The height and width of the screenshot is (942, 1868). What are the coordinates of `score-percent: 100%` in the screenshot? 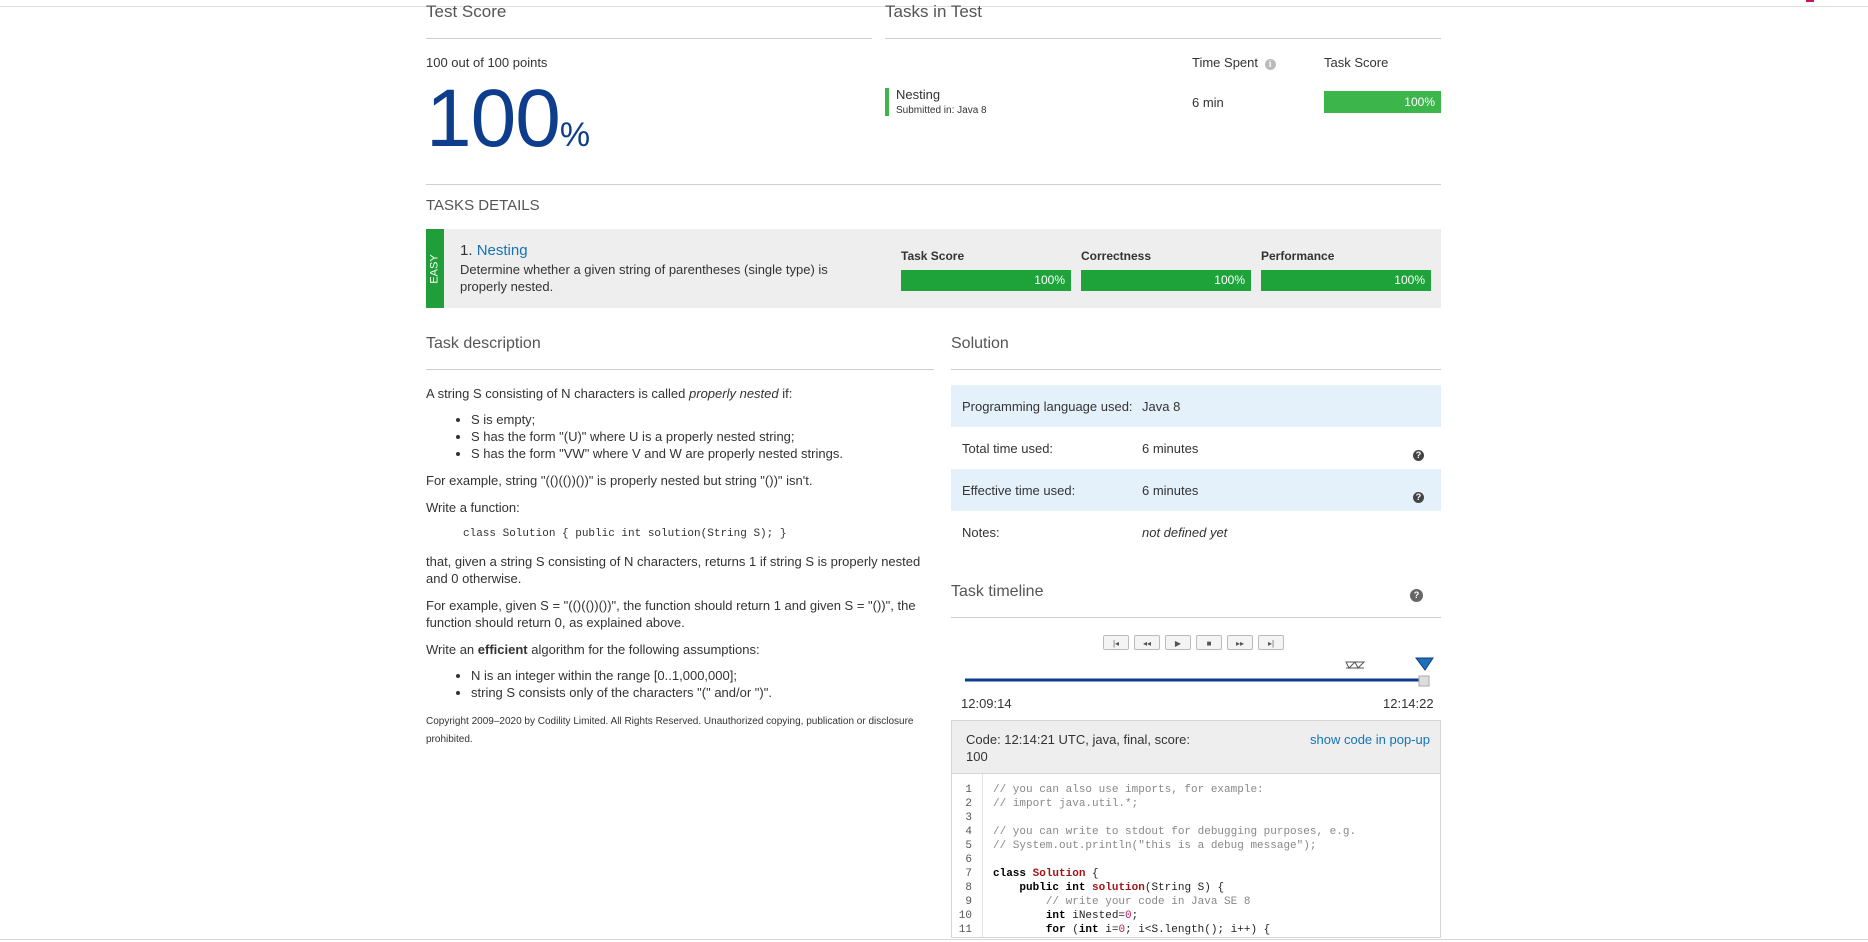 It's located at (508, 119).